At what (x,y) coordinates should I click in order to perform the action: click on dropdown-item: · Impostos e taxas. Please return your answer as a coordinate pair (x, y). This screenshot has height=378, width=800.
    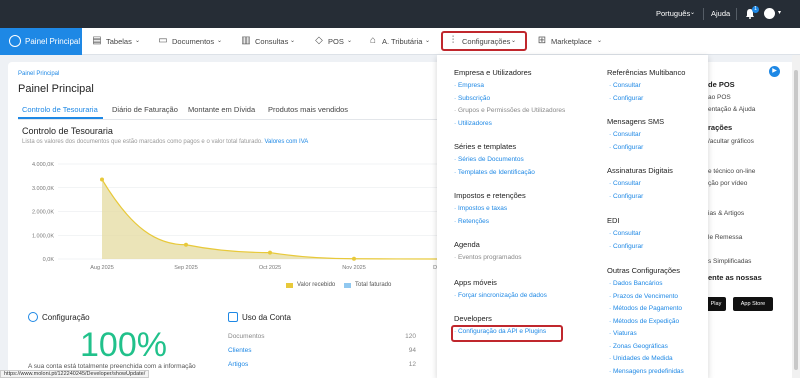
    Looking at the image, I should click on (480, 208).